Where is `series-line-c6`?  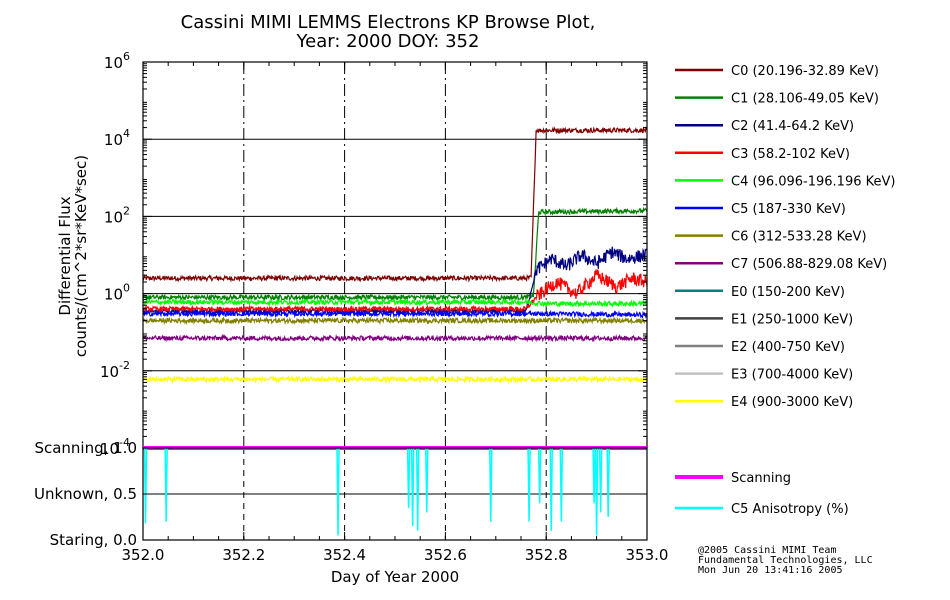 series-line-c6 is located at coordinates (395, 321).